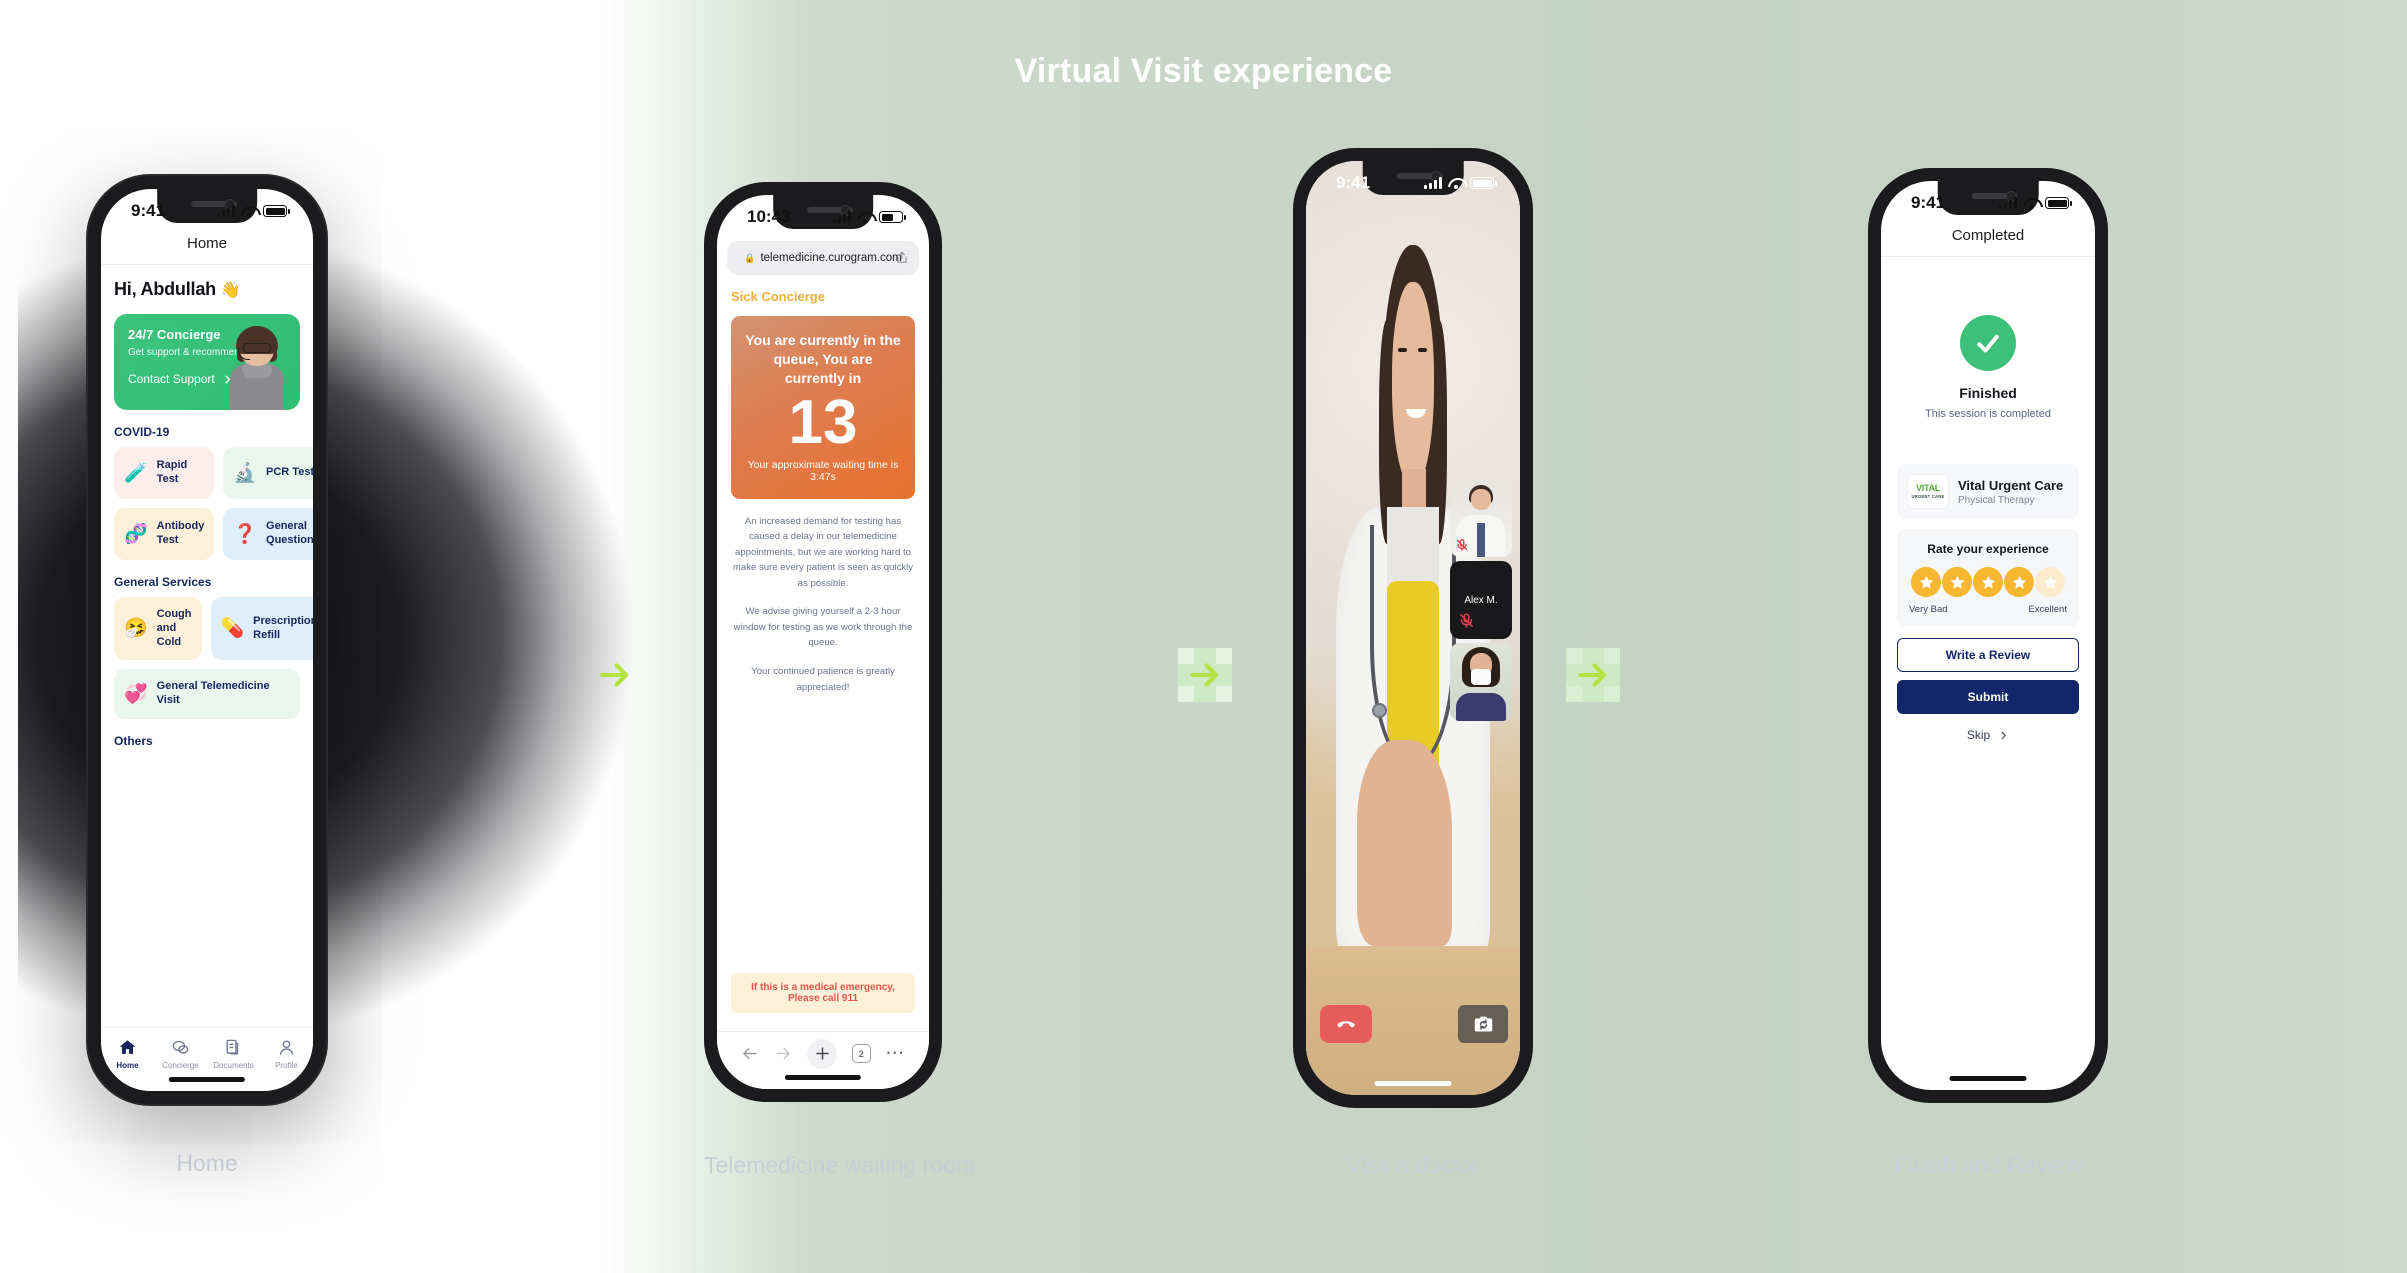  I want to click on tile-general-questions: ❓ General Questions, so click(268, 534).